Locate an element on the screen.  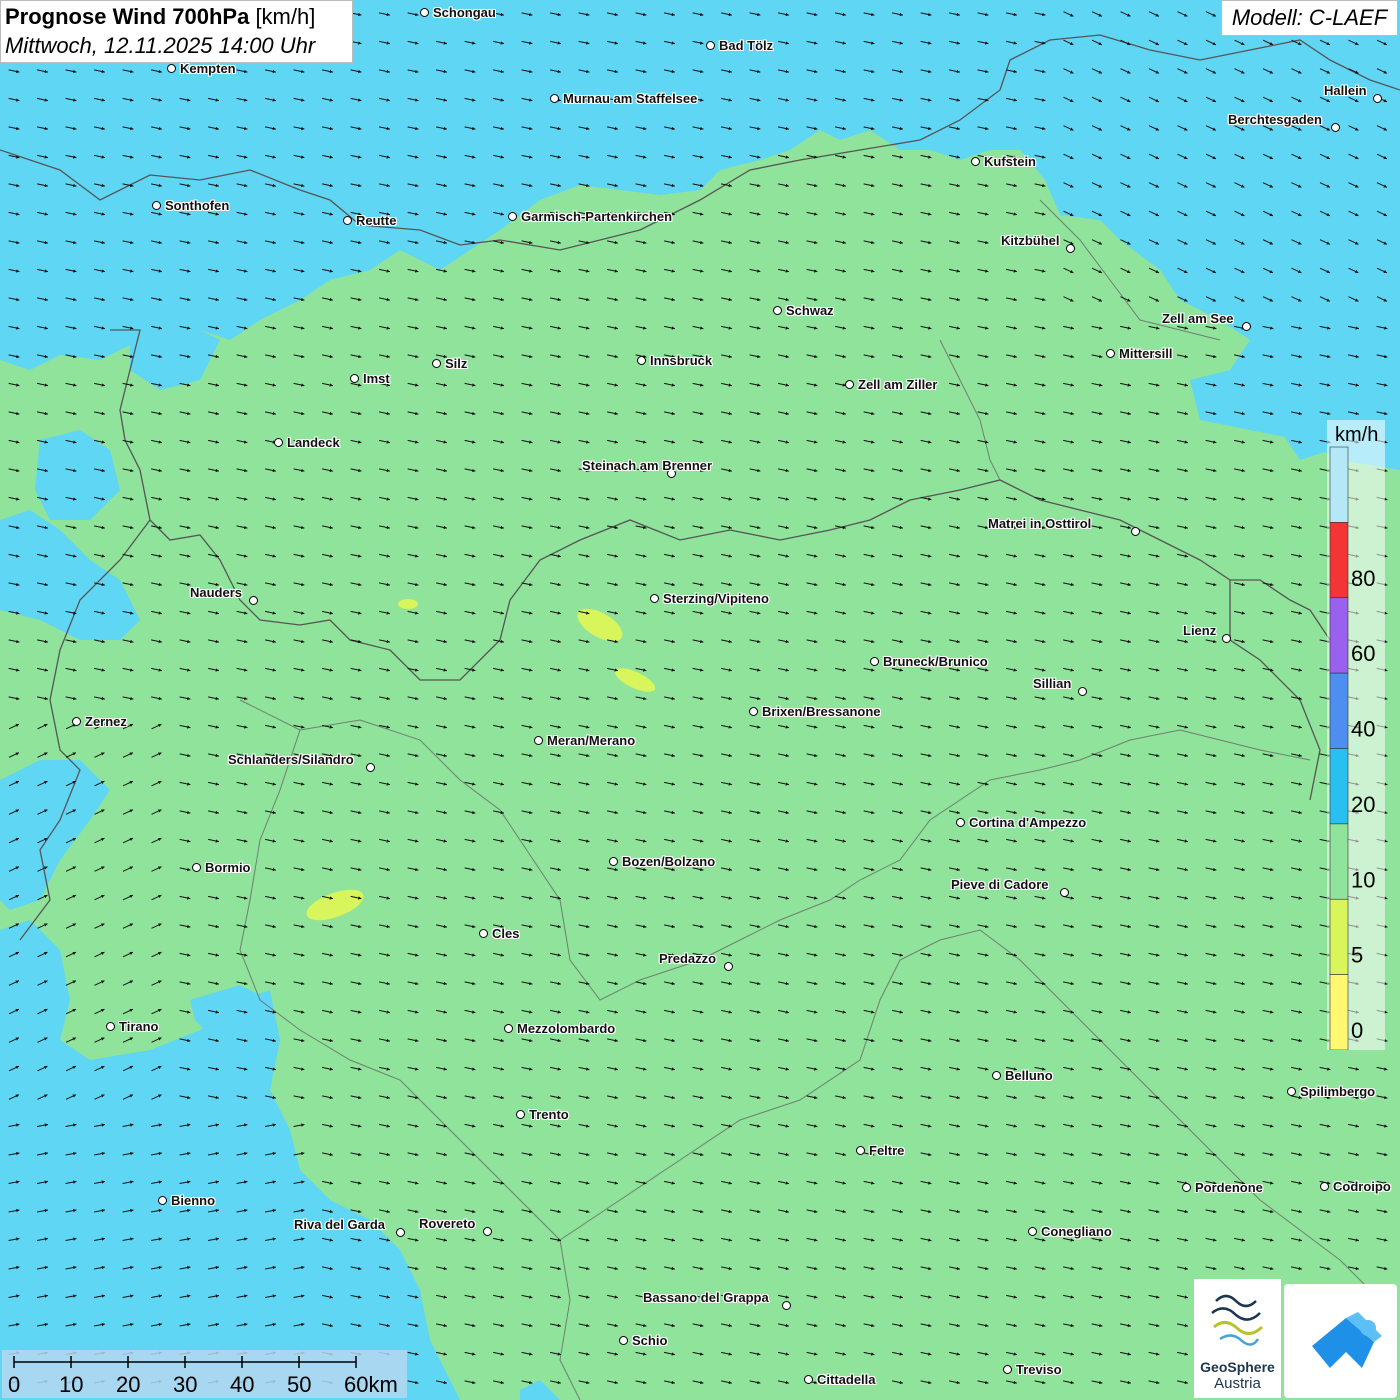
map-title-main: Prognose Wind 700hPa is located at coordinates (127, 16).